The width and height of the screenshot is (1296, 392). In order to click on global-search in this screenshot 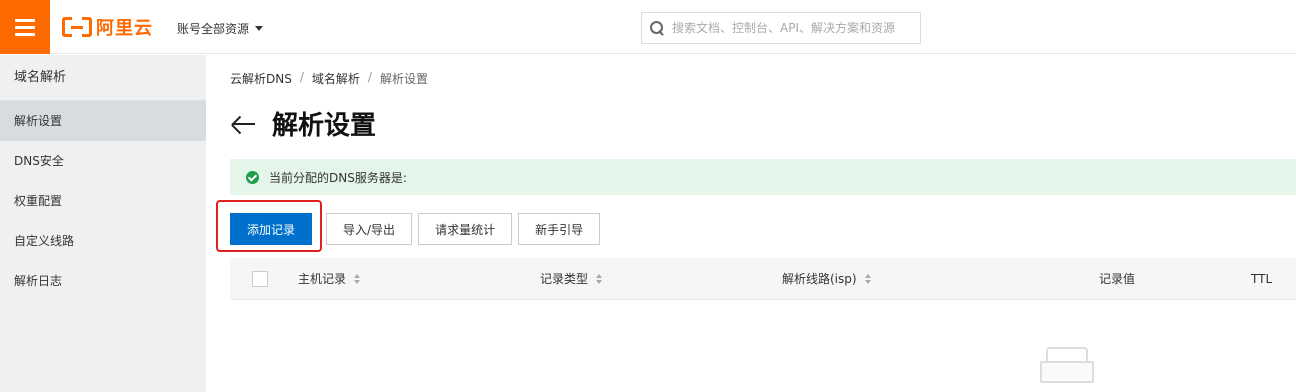, I will do `click(781, 28)`.